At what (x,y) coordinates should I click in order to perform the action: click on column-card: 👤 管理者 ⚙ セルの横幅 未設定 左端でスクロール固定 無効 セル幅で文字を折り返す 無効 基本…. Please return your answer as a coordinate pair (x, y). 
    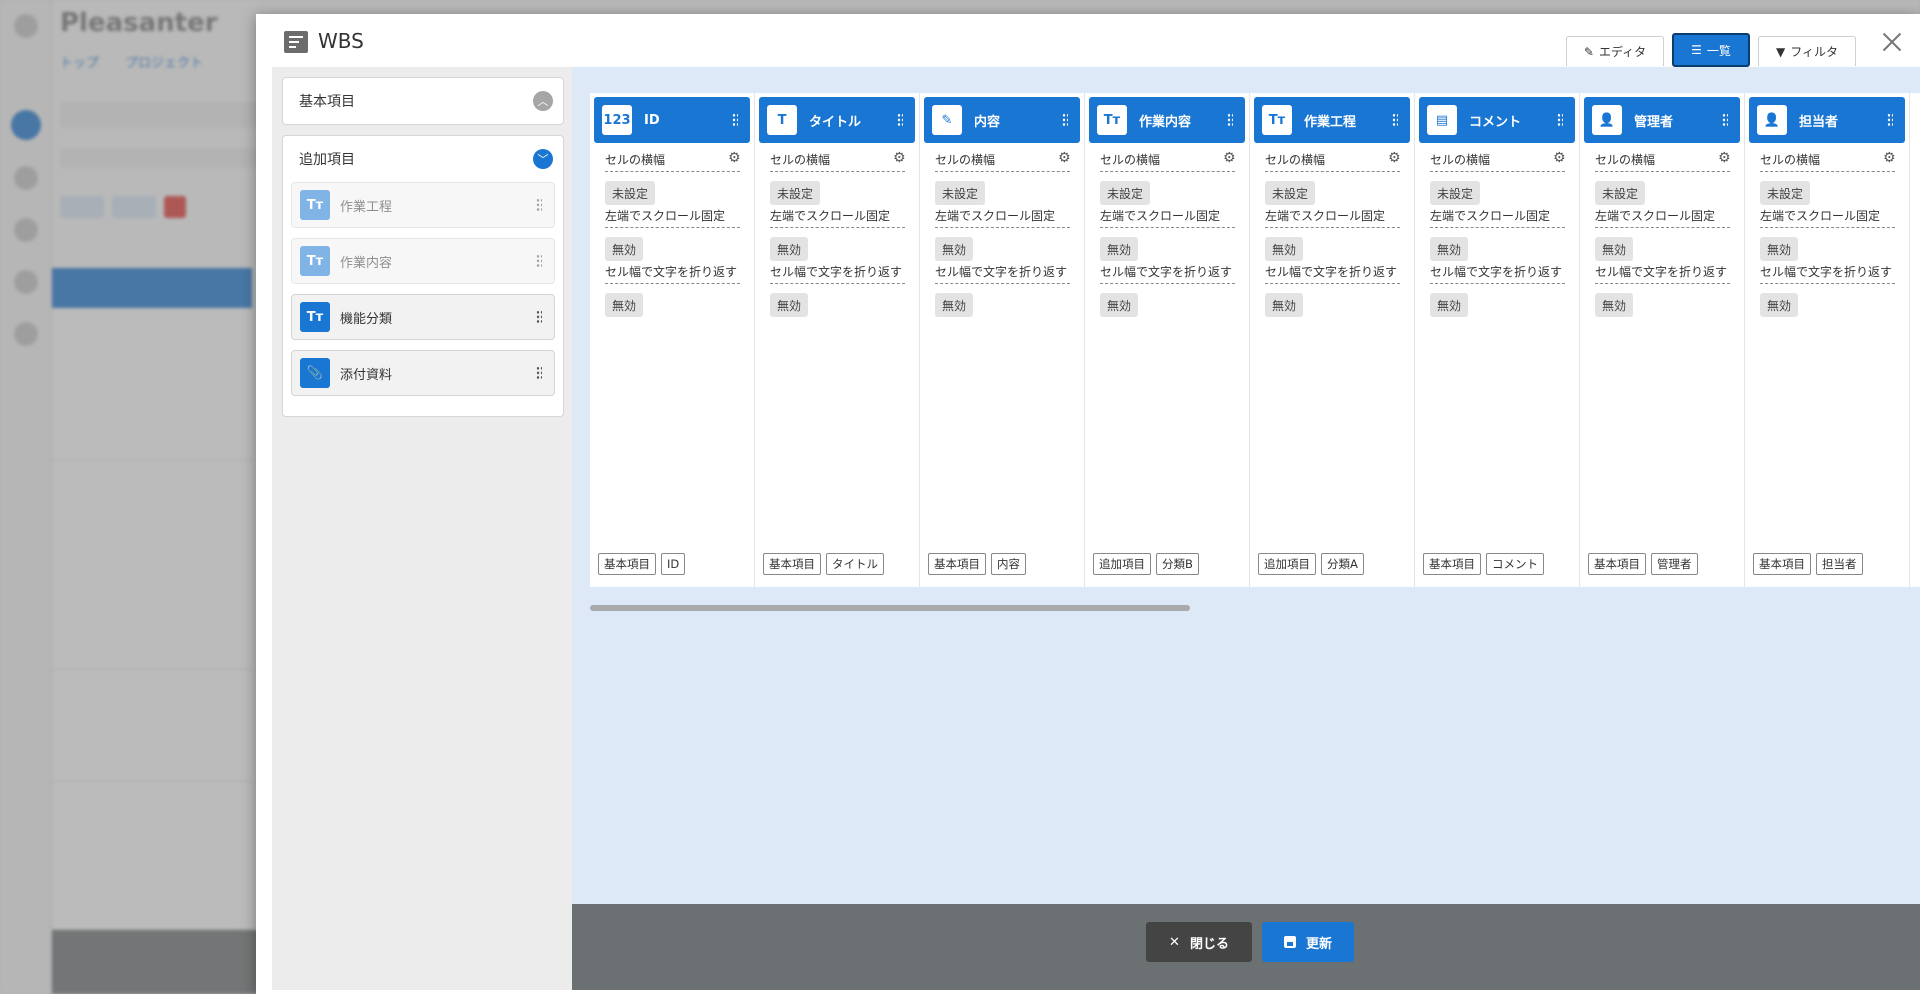
    Looking at the image, I should click on (1662, 340).